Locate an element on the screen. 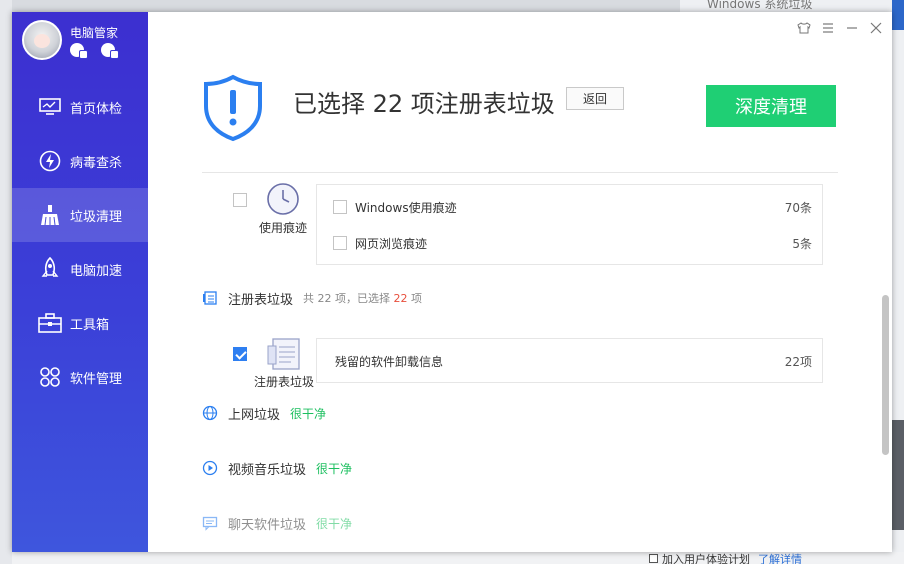 The width and height of the screenshot is (904, 564). page-title: 已选择 22 项注册表垃圾 is located at coordinates (424, 104).